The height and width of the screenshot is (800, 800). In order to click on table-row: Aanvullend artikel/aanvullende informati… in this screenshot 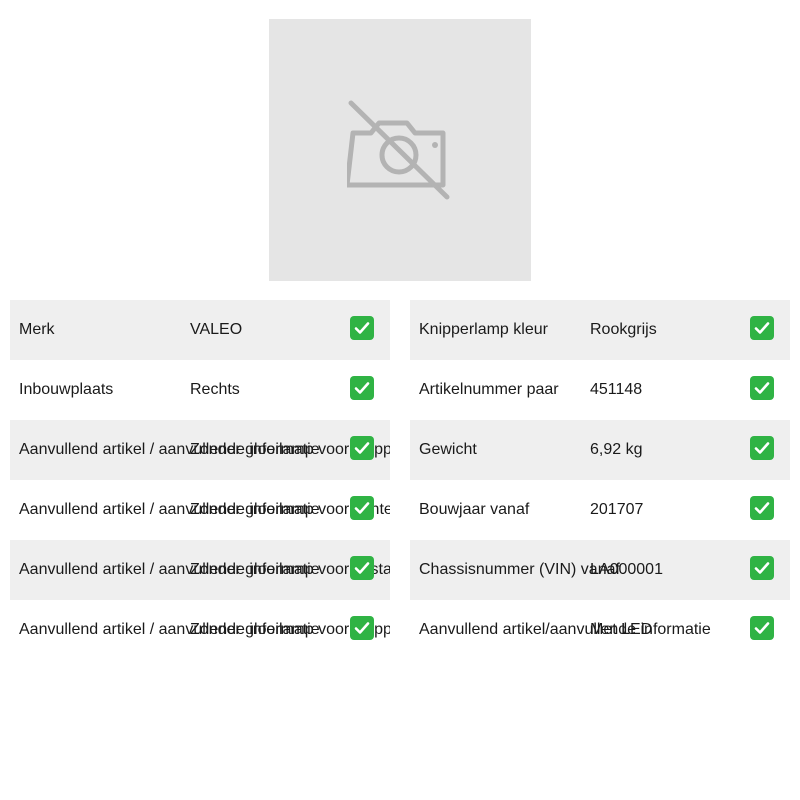, I will do `click(600, 630)`.